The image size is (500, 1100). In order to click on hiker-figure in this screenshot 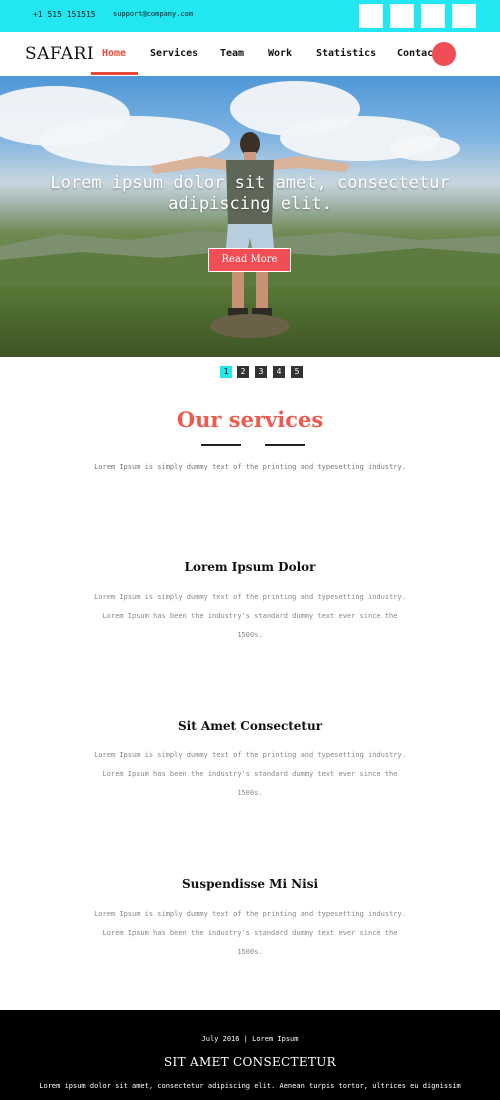, I will do `click(250, 235)`.